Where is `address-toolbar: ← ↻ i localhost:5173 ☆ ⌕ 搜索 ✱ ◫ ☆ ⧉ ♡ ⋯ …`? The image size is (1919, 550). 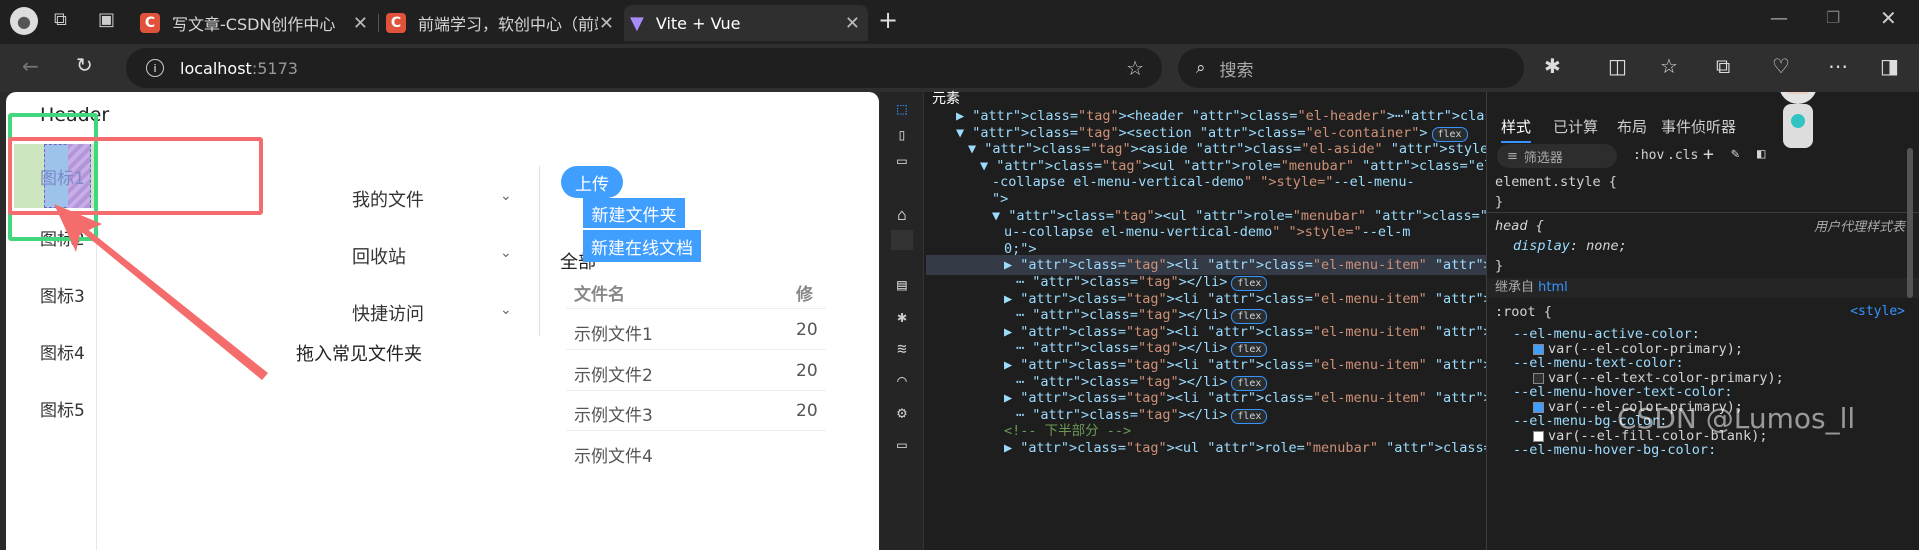
address-toolbar: ← ↻ i localhost:5173 ☆ ⌕ 搜索 ✱ ◫ ☆ ⧉ ♡ ⋯ … is located at coordinates (959, 68).